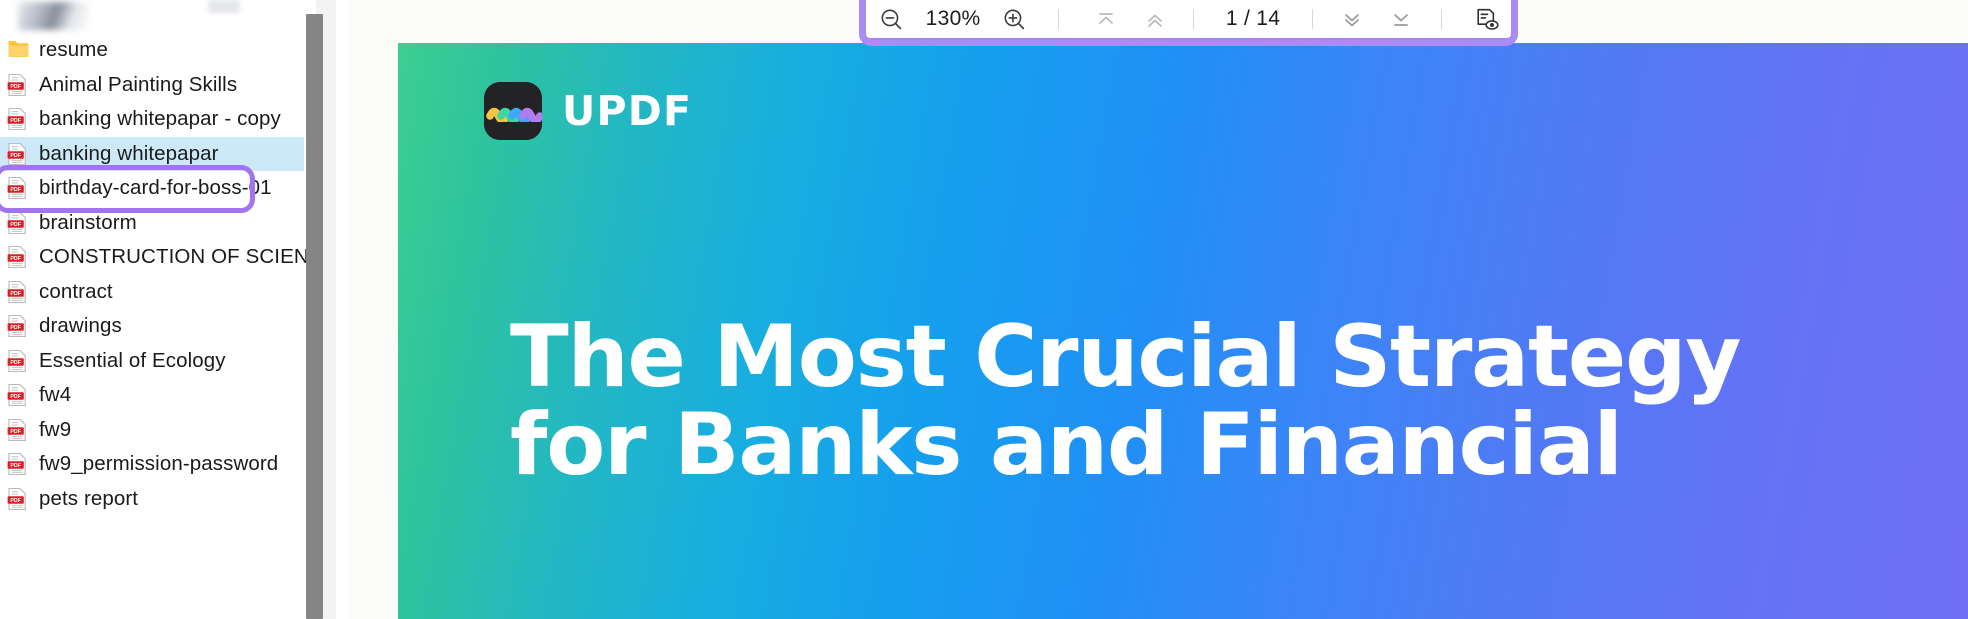  Describe the element at coordinates (165, 499) in the screenshot. I see `file-list-item: PDF pets report` at that location.